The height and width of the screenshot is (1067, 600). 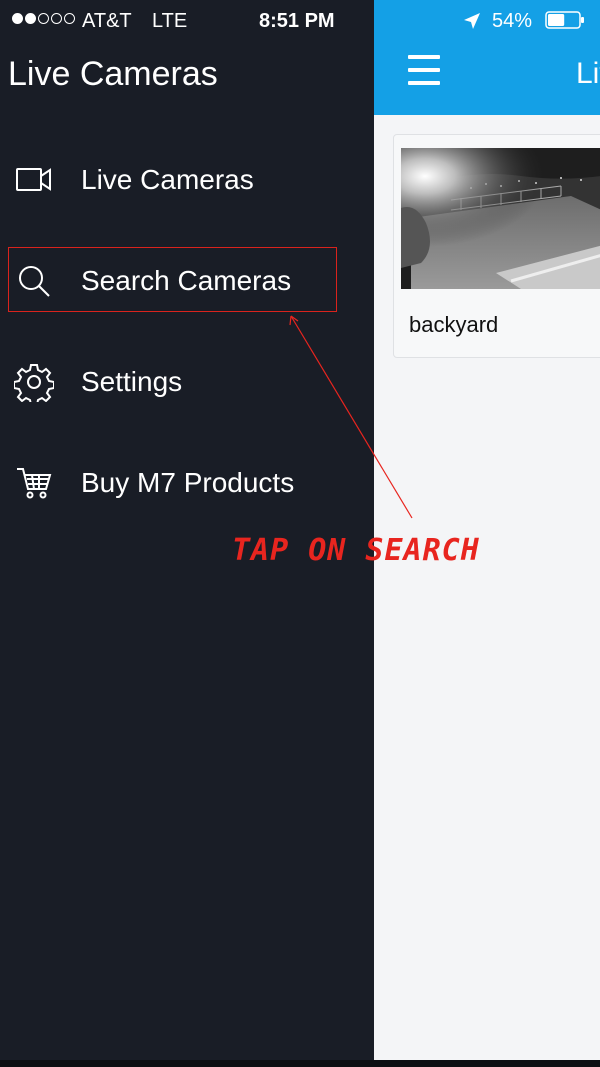 I want to click on menu-item-settings: Settings, so click(x=187, y=382).